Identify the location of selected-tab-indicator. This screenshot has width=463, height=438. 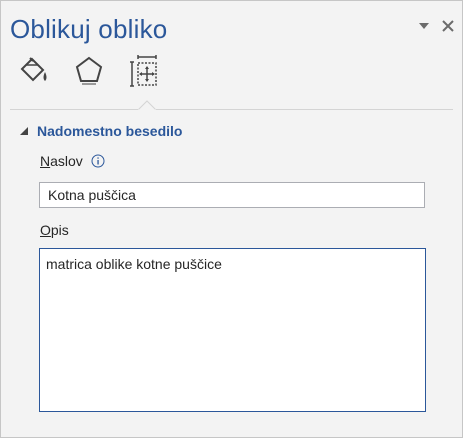
(147, 105).